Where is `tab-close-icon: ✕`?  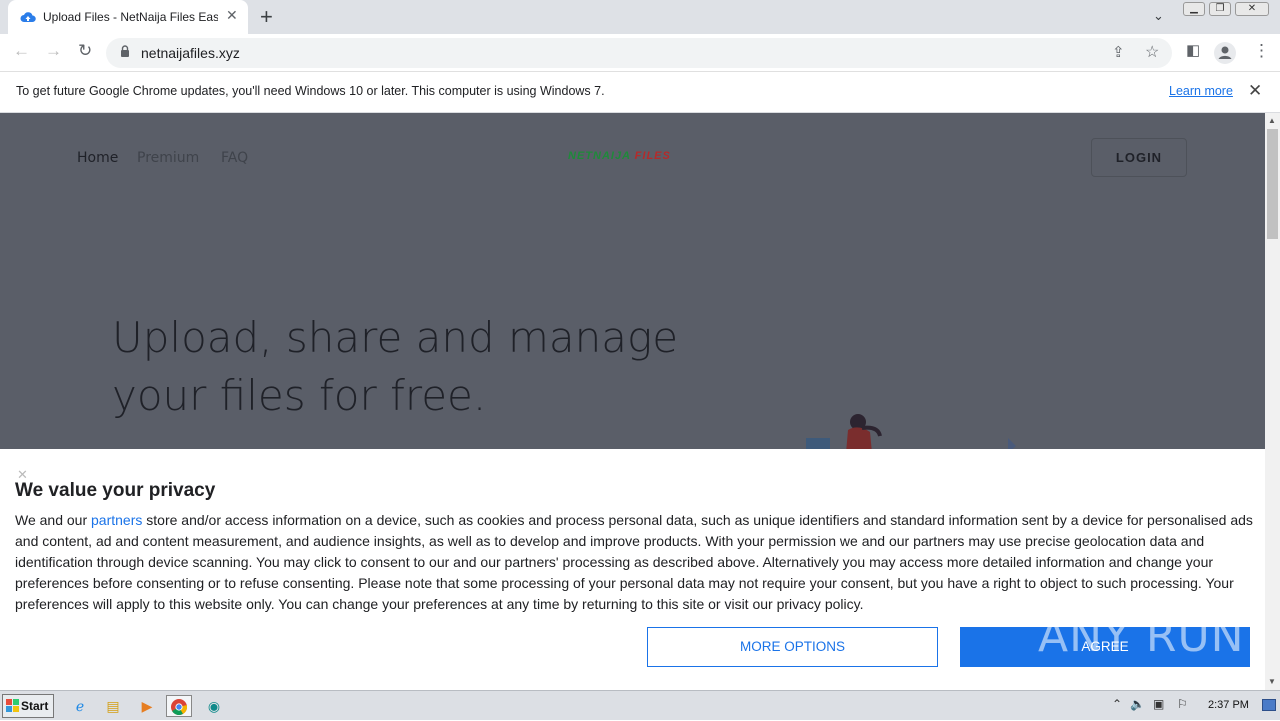 tab-close-icon: ✕ is located at coordinates (232, 15).